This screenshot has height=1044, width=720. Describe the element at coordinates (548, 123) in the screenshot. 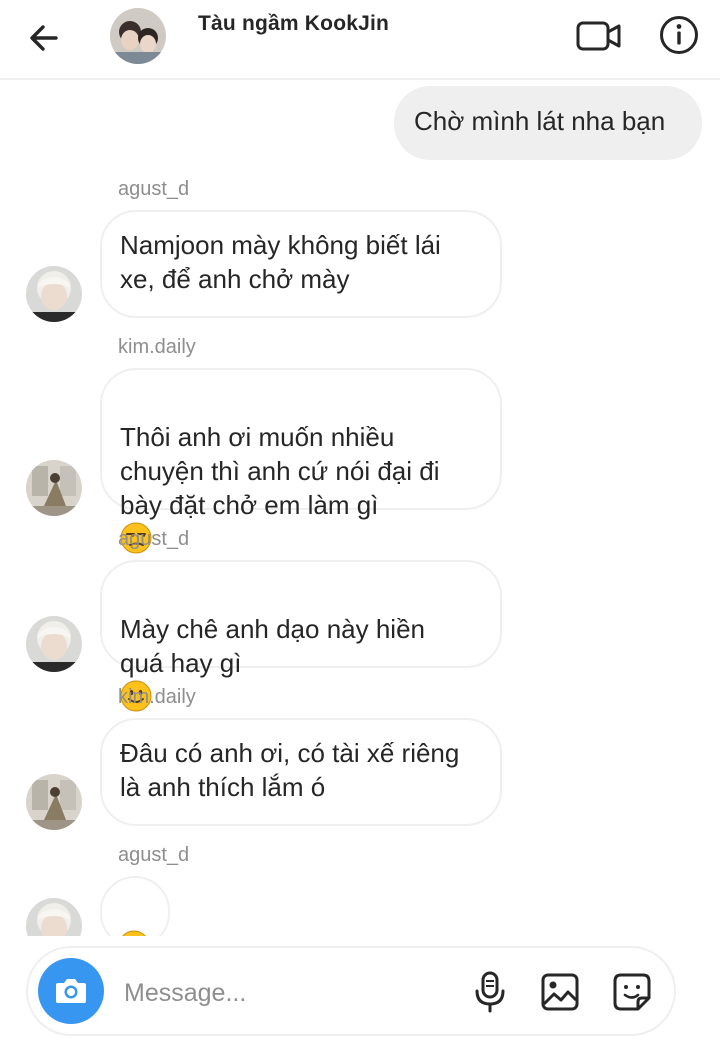

I see `outgoing-message: Chờ mình lát nha bạn` at that location.